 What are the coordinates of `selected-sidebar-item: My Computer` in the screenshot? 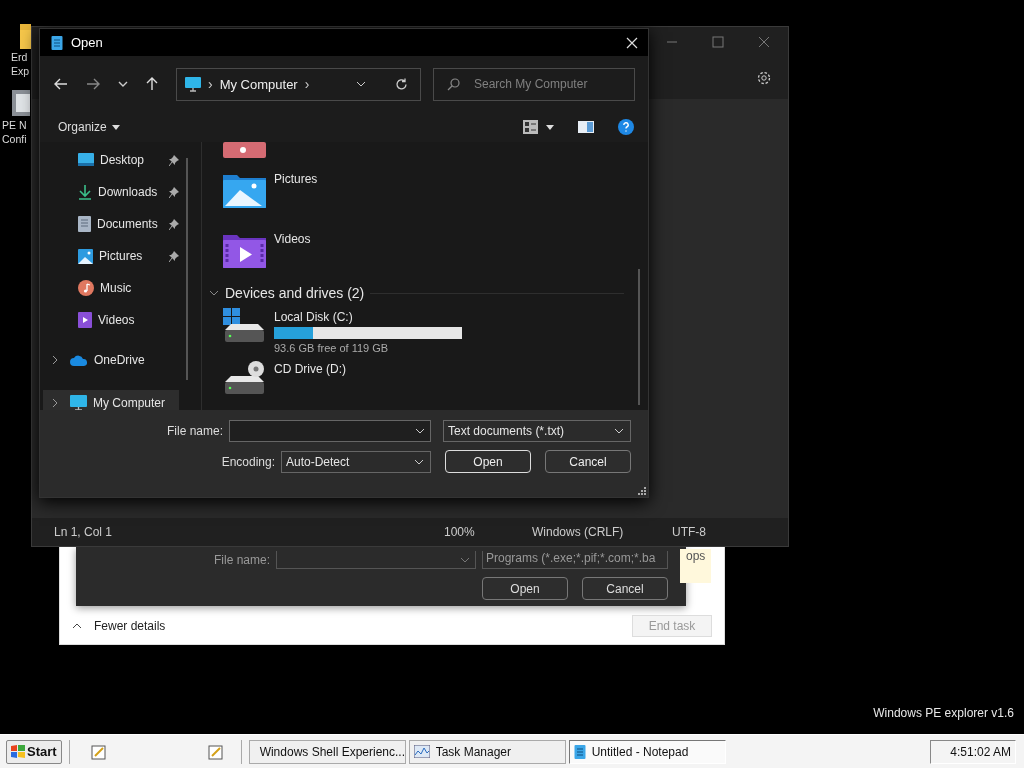 It's located at (111, 400).